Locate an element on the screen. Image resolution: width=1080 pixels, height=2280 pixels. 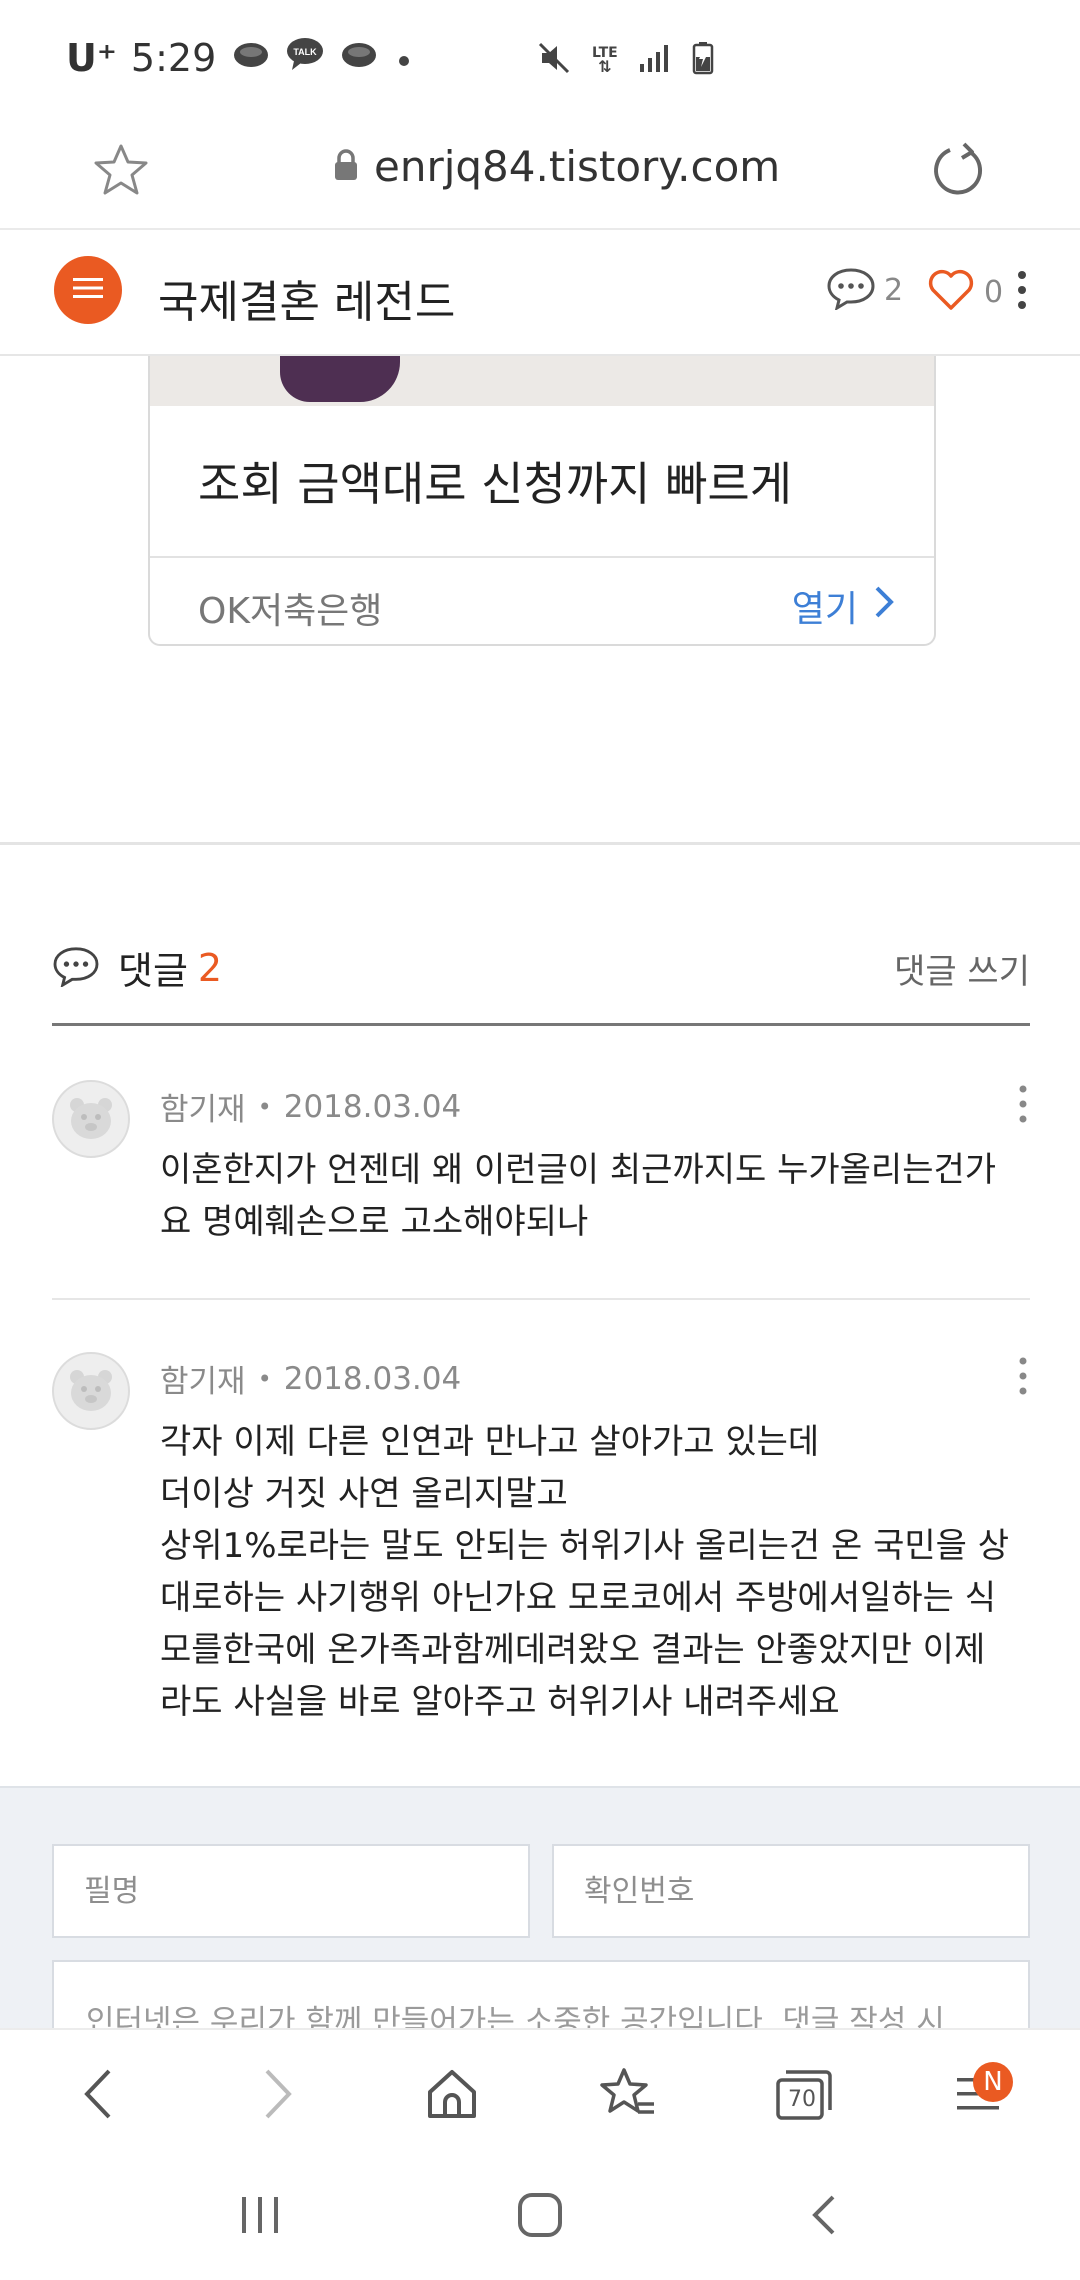
status-right: LTE ⇅ is located at coordinates (625, 60).